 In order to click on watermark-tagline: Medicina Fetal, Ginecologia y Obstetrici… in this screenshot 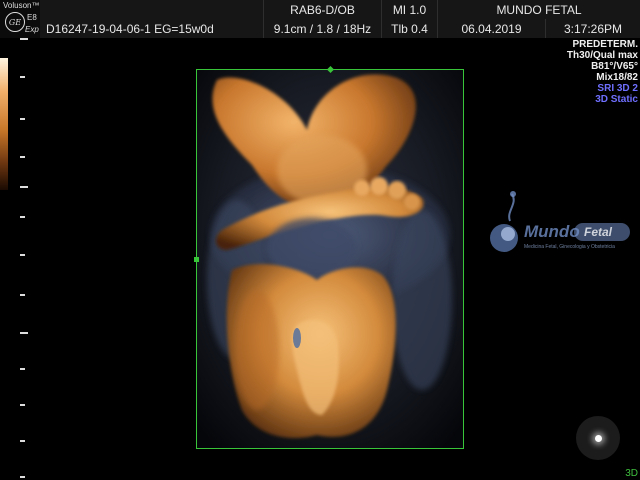, I will do `click(569, 247)`.